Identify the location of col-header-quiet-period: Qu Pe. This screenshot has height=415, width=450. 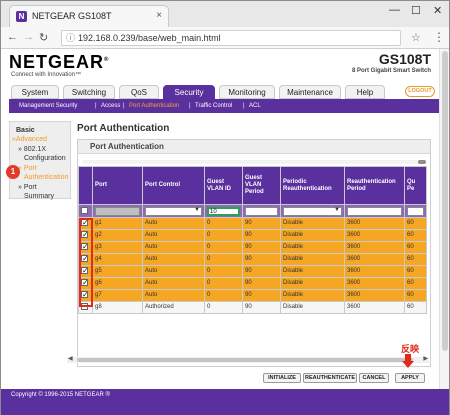
(415, 185).